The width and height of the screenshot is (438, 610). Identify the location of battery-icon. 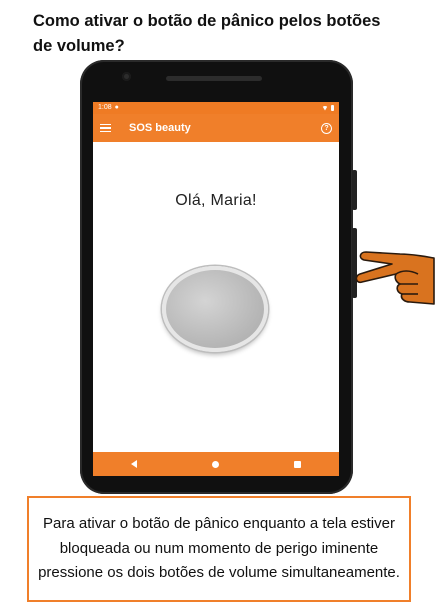
(332, 108).